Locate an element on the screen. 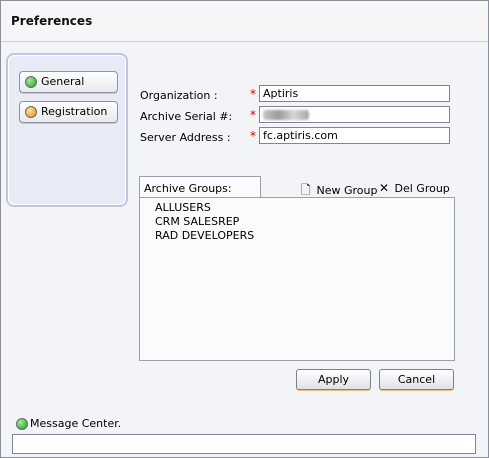 This screenshot has width=489, height=458. nav-general-button: General is located at coordinates (68, 82).